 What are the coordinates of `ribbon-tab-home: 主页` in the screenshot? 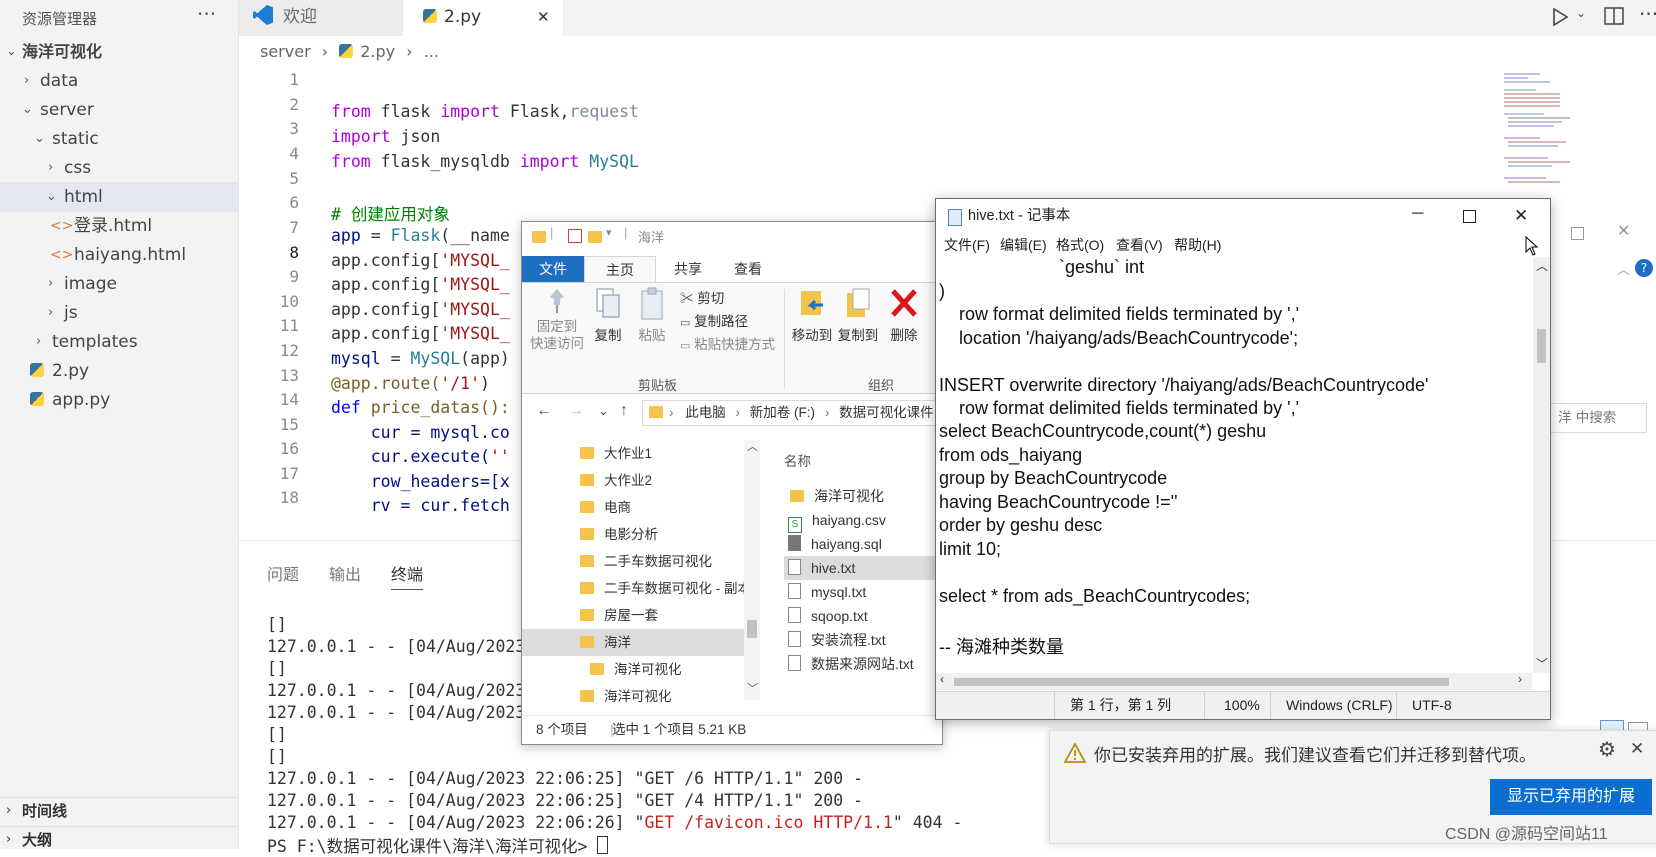 It's located at (620, 269).